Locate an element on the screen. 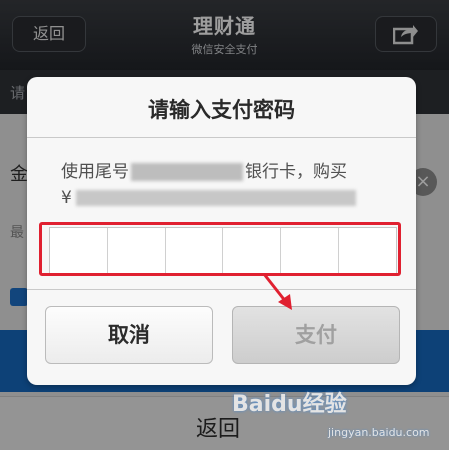 This screenshot has height=450, width=449. highlight-box is located at coordinates (220, 249).